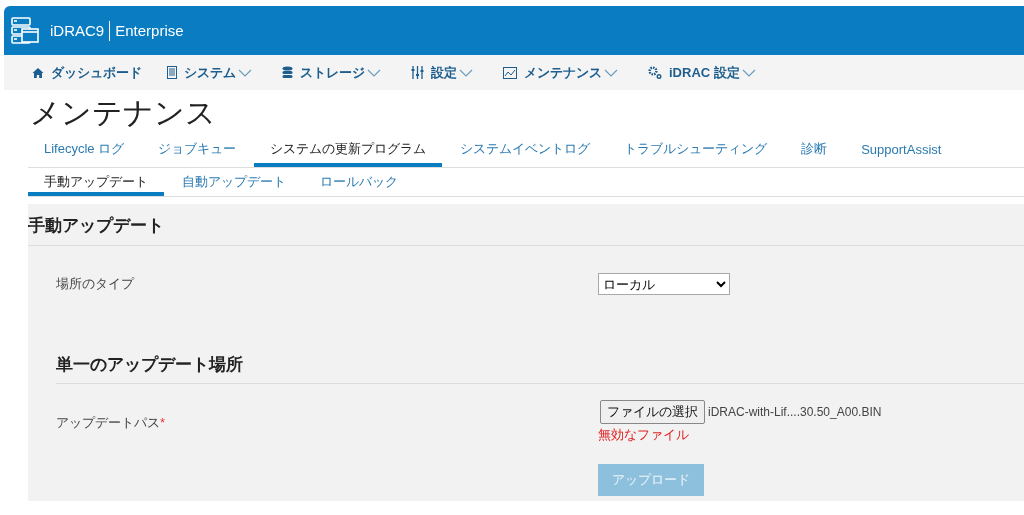 Image resolution: width=1024 pixels, height=515 pixels. I want to click on tab: 診断, so click(814, 152).